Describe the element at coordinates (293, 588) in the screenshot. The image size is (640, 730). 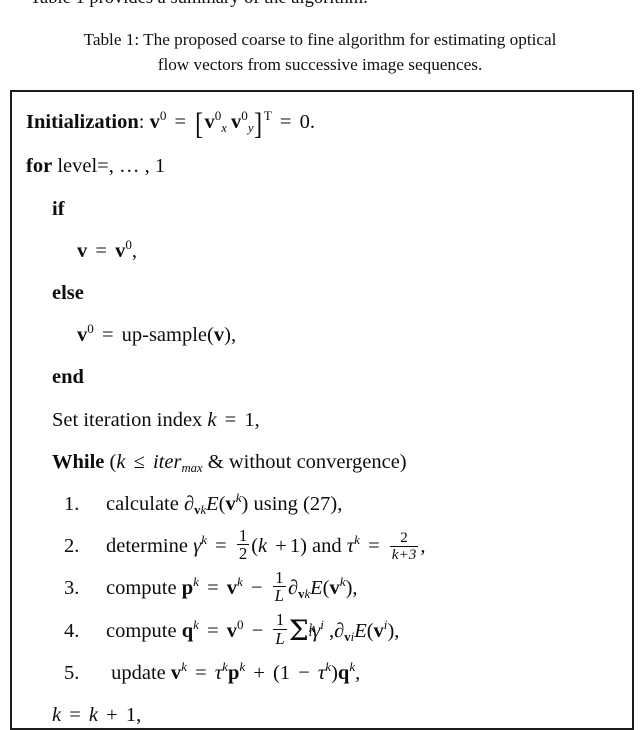
I see `partial-symbol-3: ∂` at that location.